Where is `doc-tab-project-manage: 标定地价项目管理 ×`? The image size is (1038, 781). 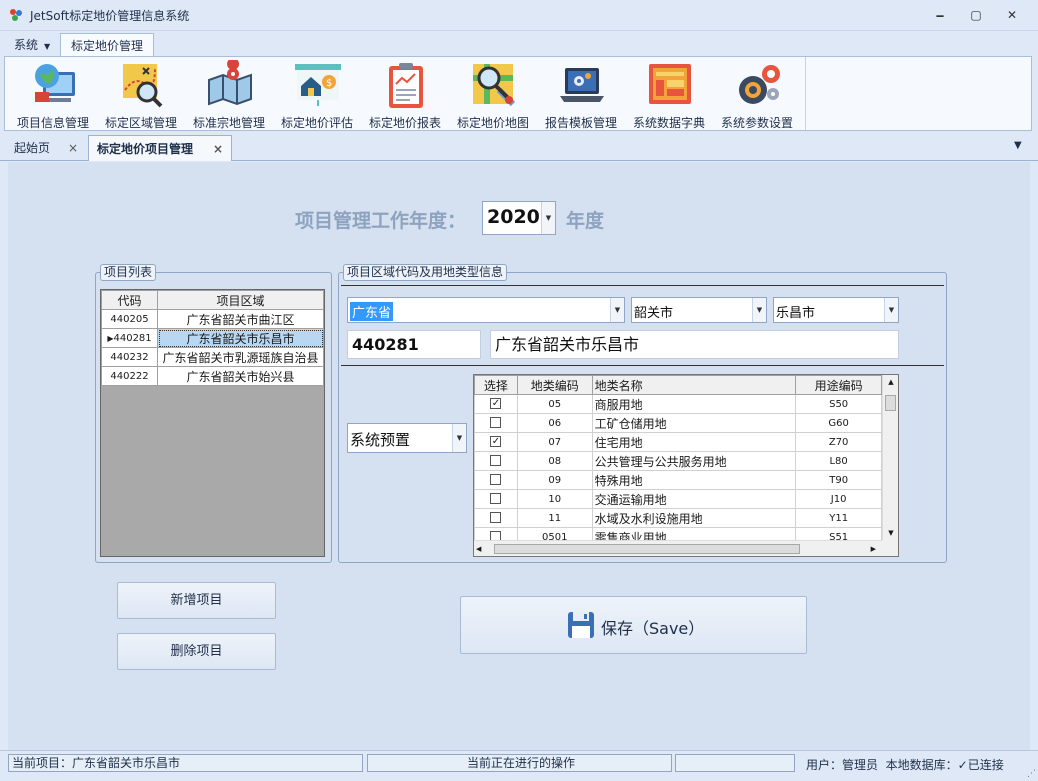 doc-tab-project-manage: 标定地价项目管理 × is located at coordinates (160, 148).